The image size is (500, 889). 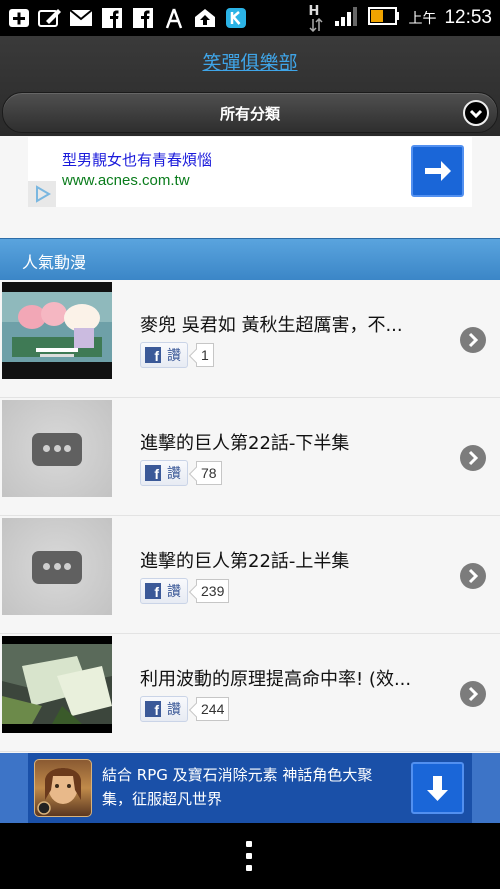 I want to click on ad-arrow-button, so click(x=437, y=171).